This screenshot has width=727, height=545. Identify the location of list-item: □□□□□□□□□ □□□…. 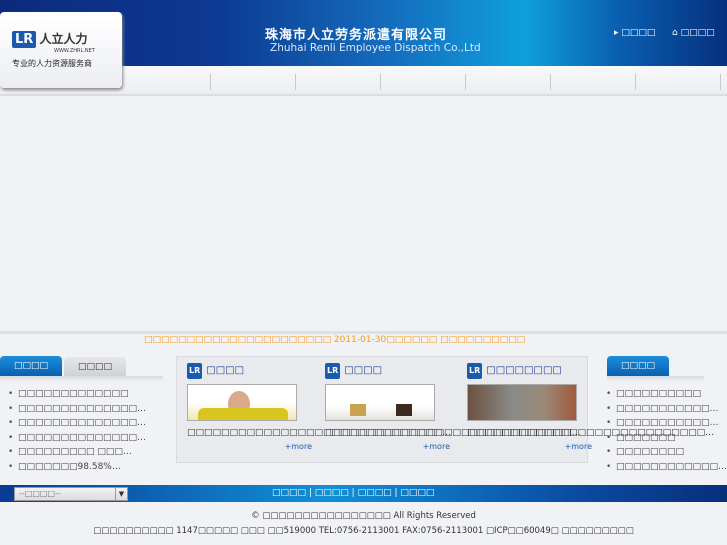
(76, 452).